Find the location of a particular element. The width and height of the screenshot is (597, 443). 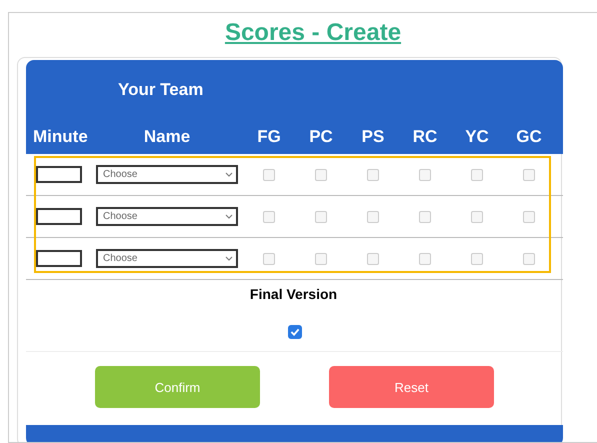

final-version-label: Final Version is located at coordinates (294, 295).